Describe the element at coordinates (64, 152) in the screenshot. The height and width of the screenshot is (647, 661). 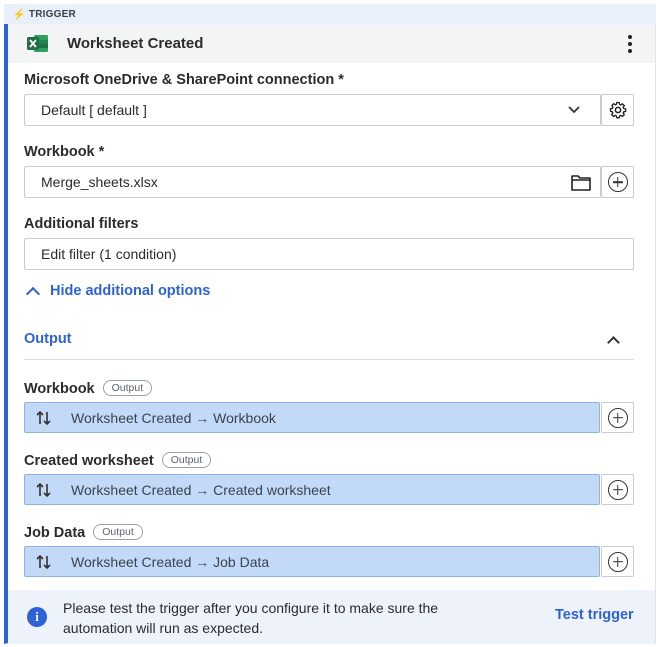
I see `workbook-label: Workbook *` at that location.